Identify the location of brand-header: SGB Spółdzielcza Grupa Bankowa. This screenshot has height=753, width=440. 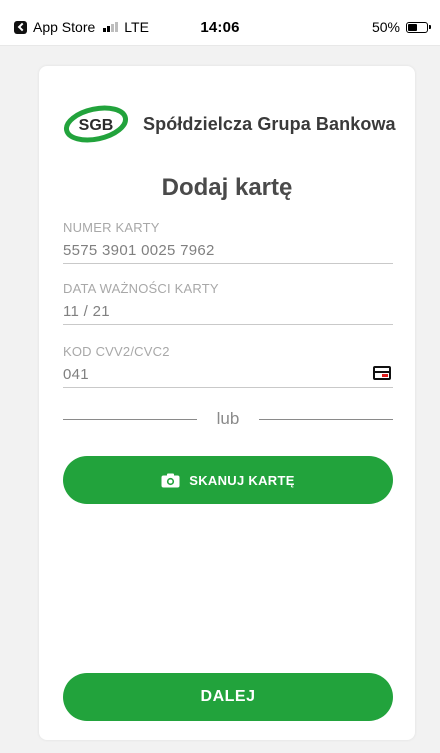
(229, 124).